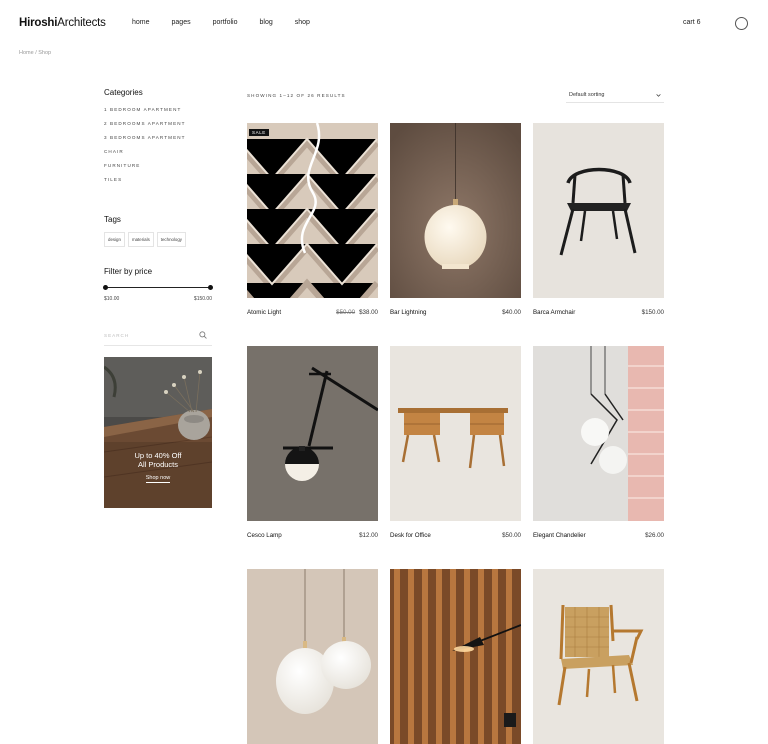 This screenshot has width=768, height=744. Describe the element at coordinates (511, 535) in the screenshot. I see `product-price: $50.00` at that location.